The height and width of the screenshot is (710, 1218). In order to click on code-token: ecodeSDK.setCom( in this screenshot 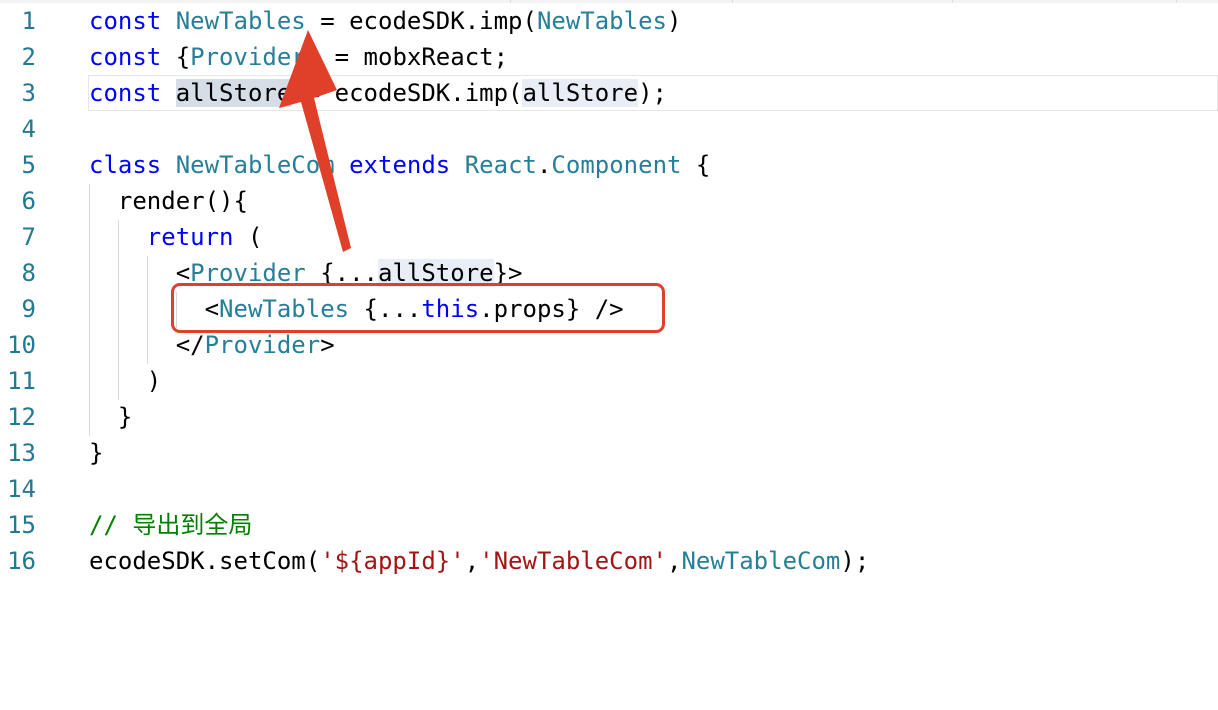, I will do `click(205, 561)`.